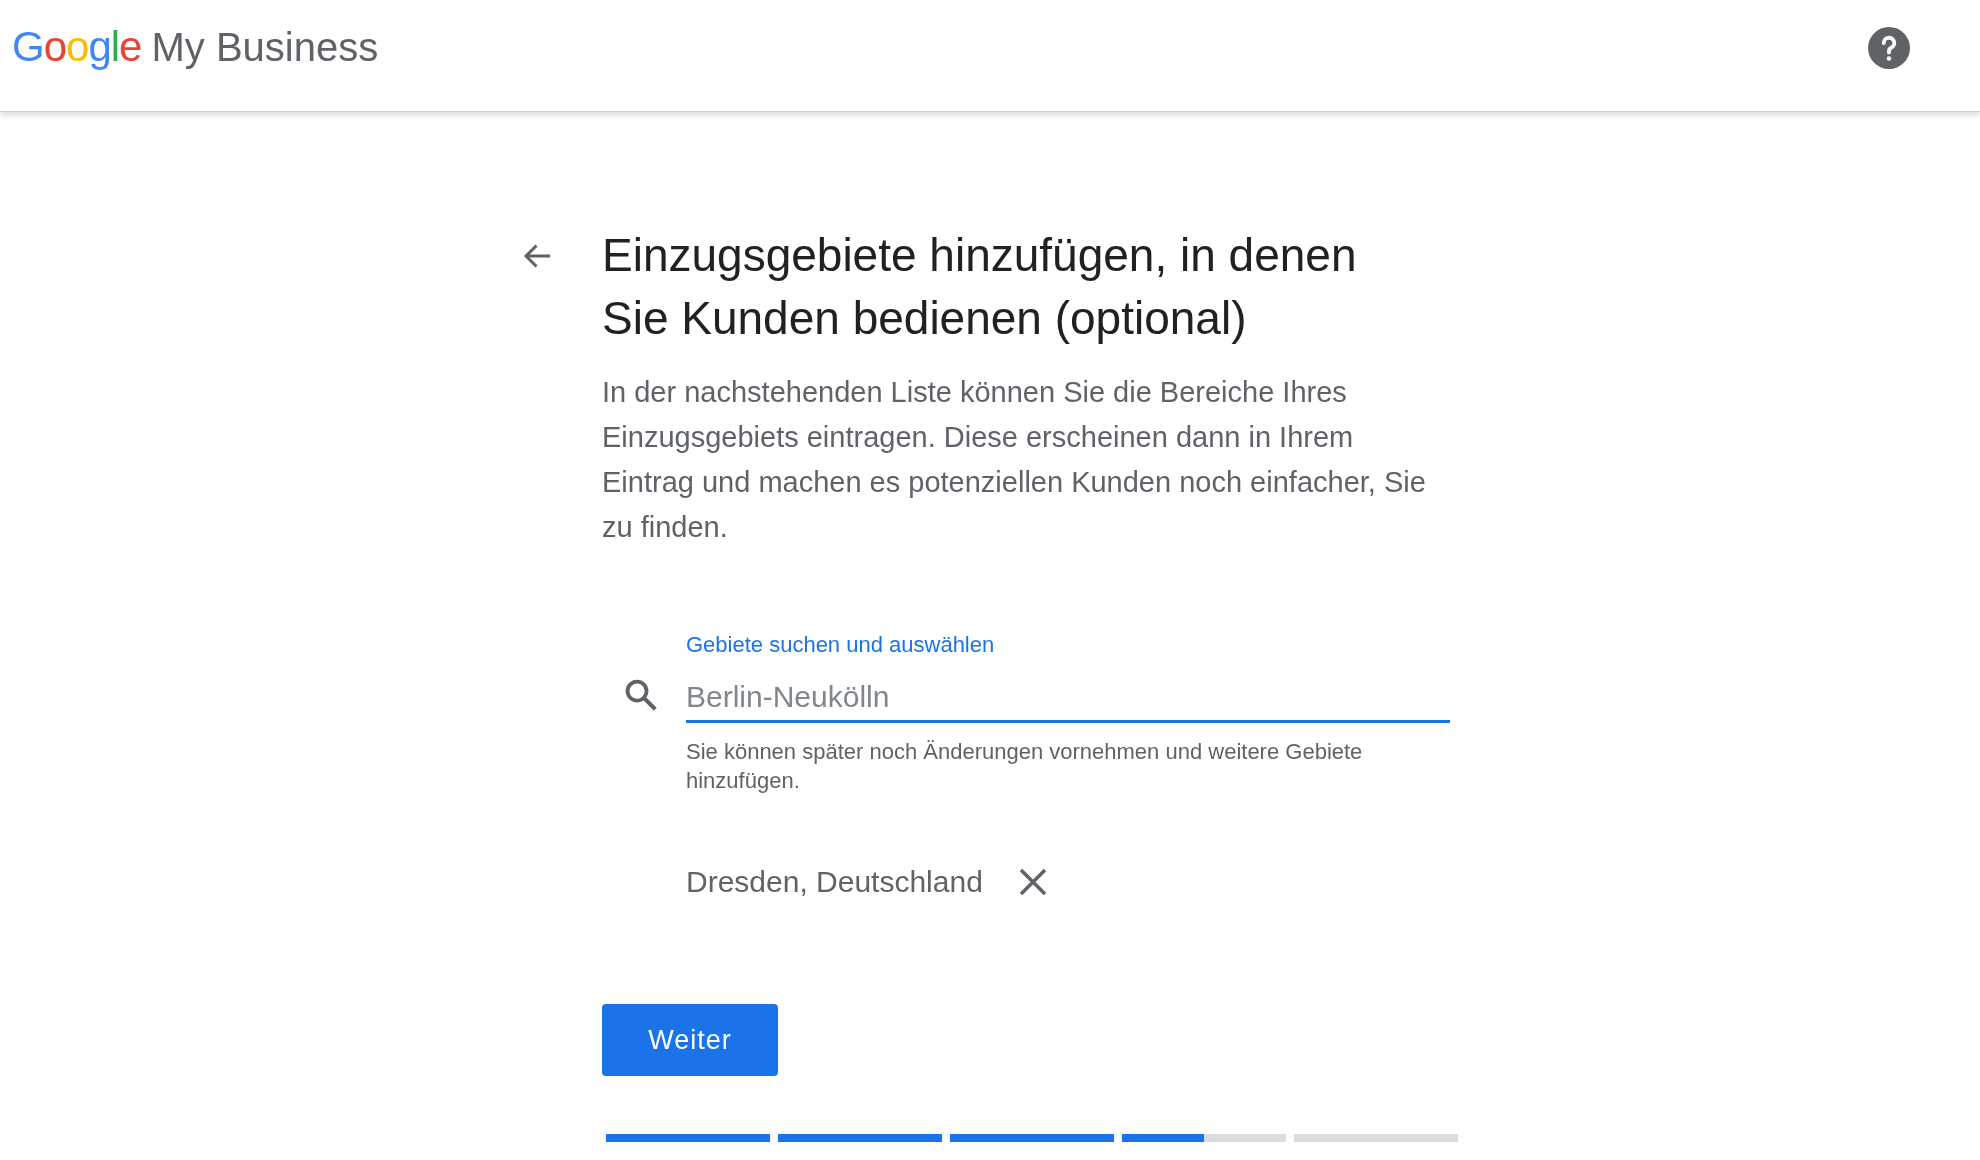 The width and height of the screenshot is (1980, 1160). I want to click on helper-text: Sie können später noch Änderungen vornehmen und weitere Gebiete hinzufügen., so click(1025, 766).